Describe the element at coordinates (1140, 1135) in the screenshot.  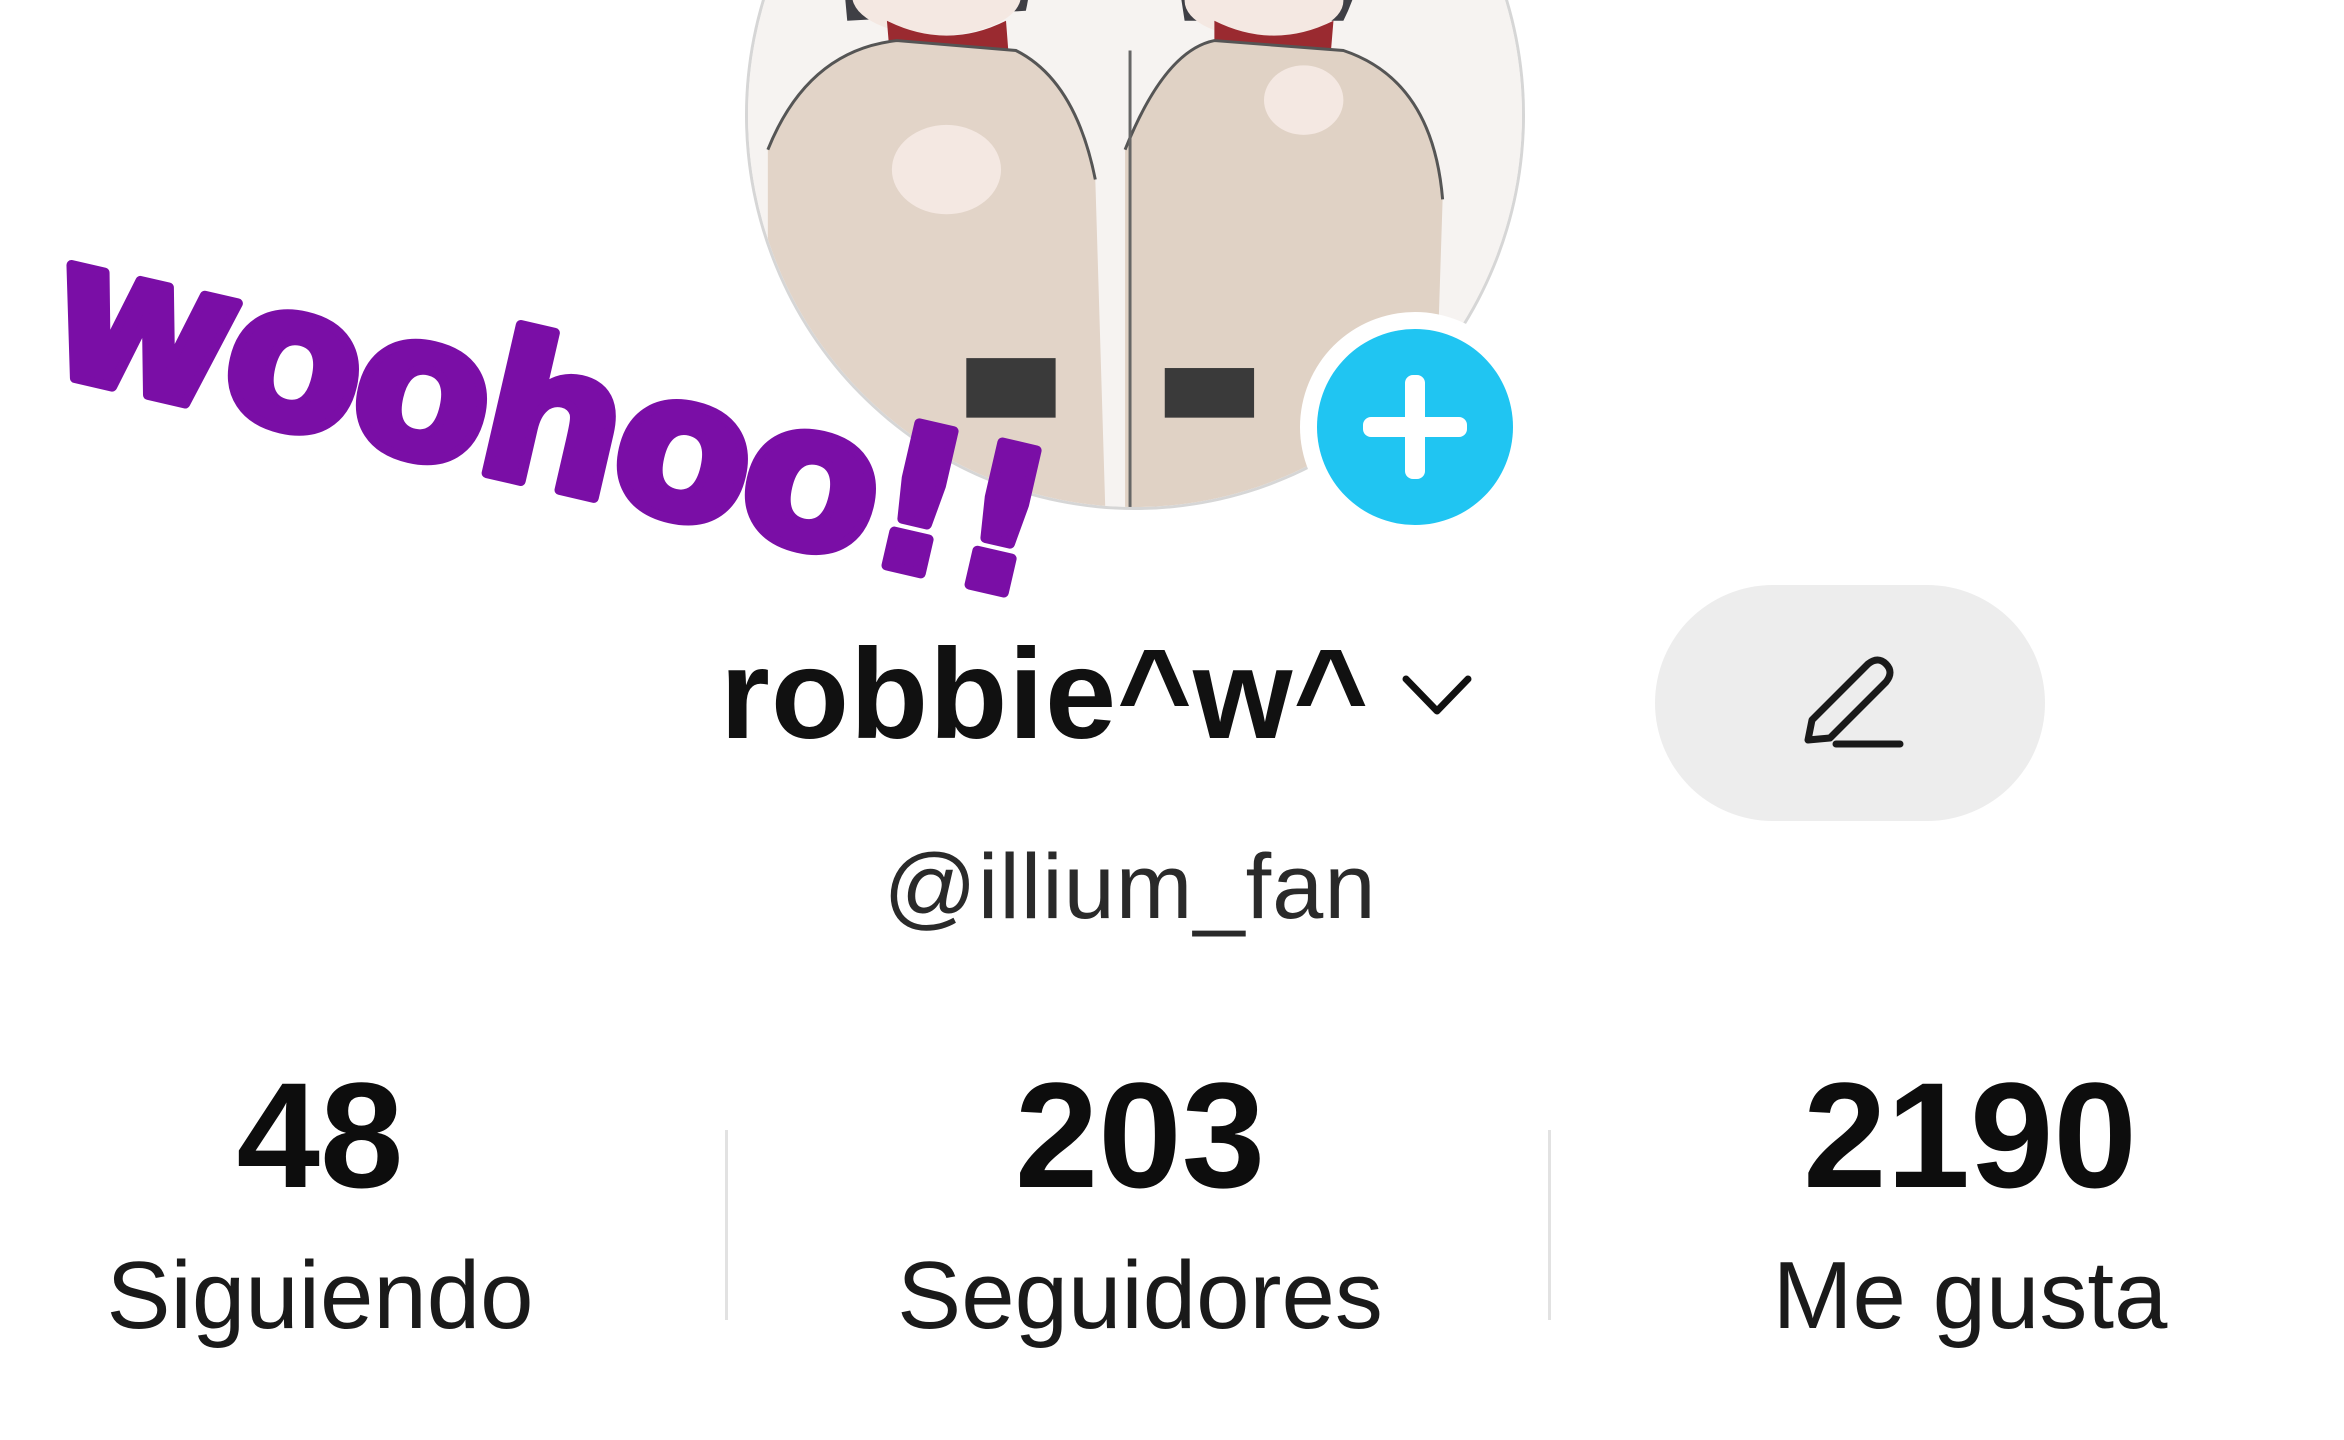
I see `followers-count: 203` at that location.